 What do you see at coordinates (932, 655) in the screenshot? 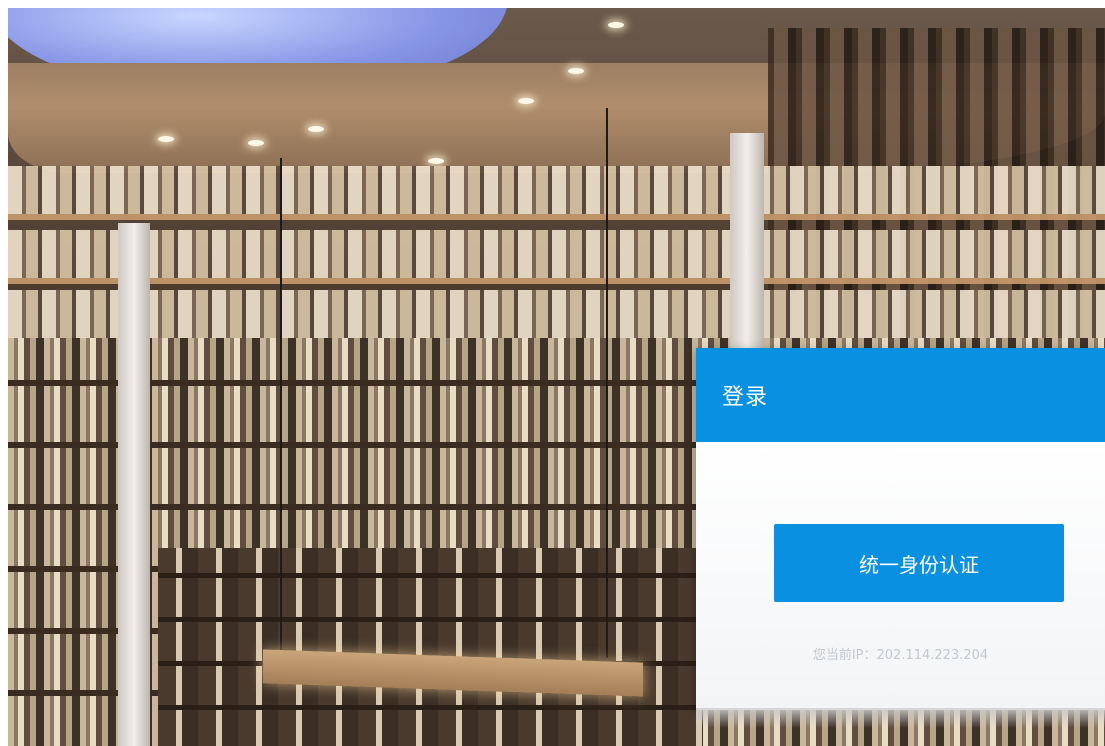
I see `current-ip-value: 202.114.223.204` at bounding box center [932, 655].